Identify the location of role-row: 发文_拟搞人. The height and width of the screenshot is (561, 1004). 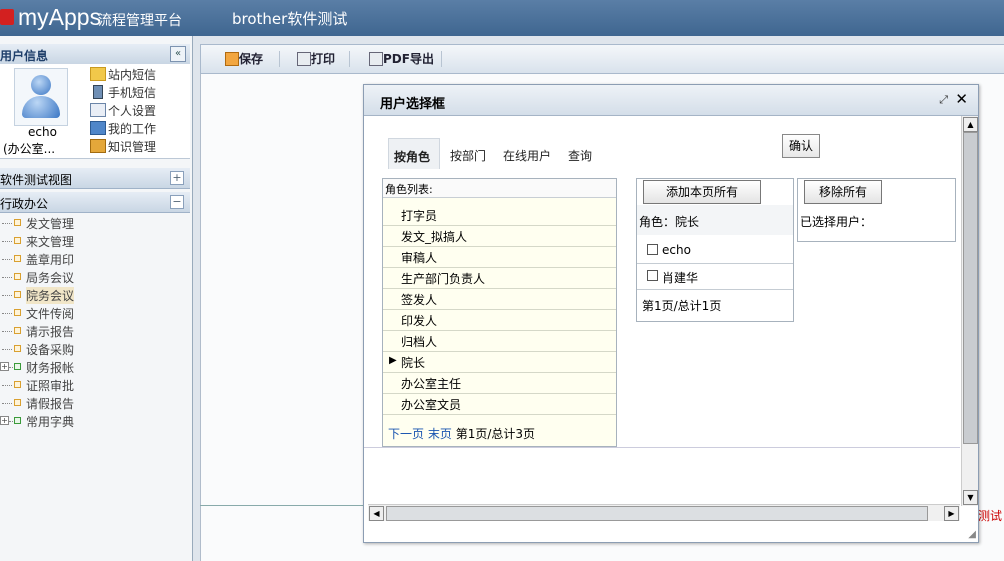
(499, 236).